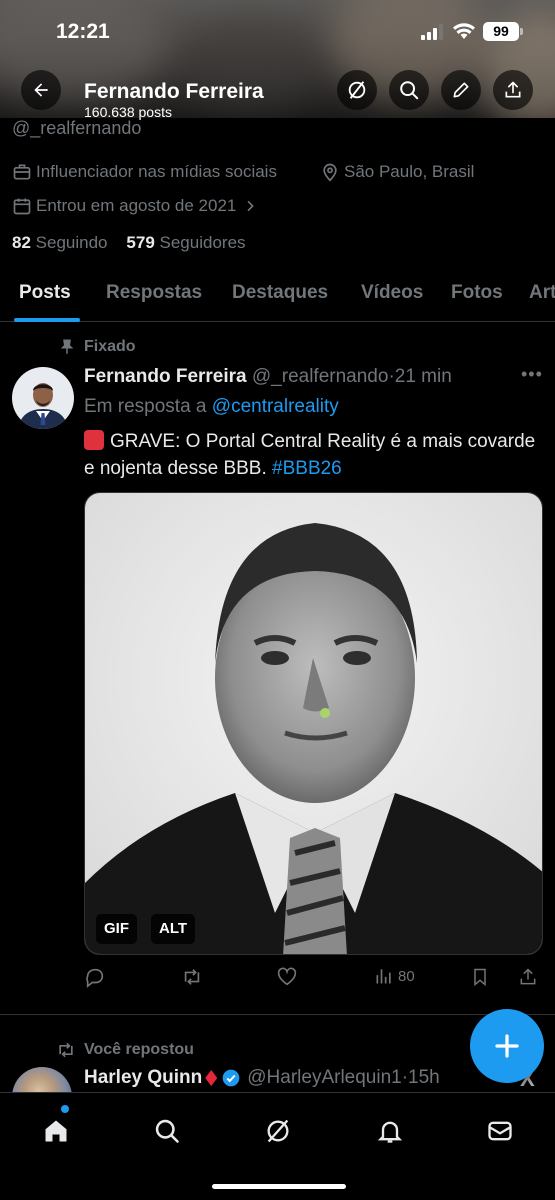  What do you see at coordinates (22, 206) in the screenshot?
I see `calendar-icon` at bounding box center [22, 206].